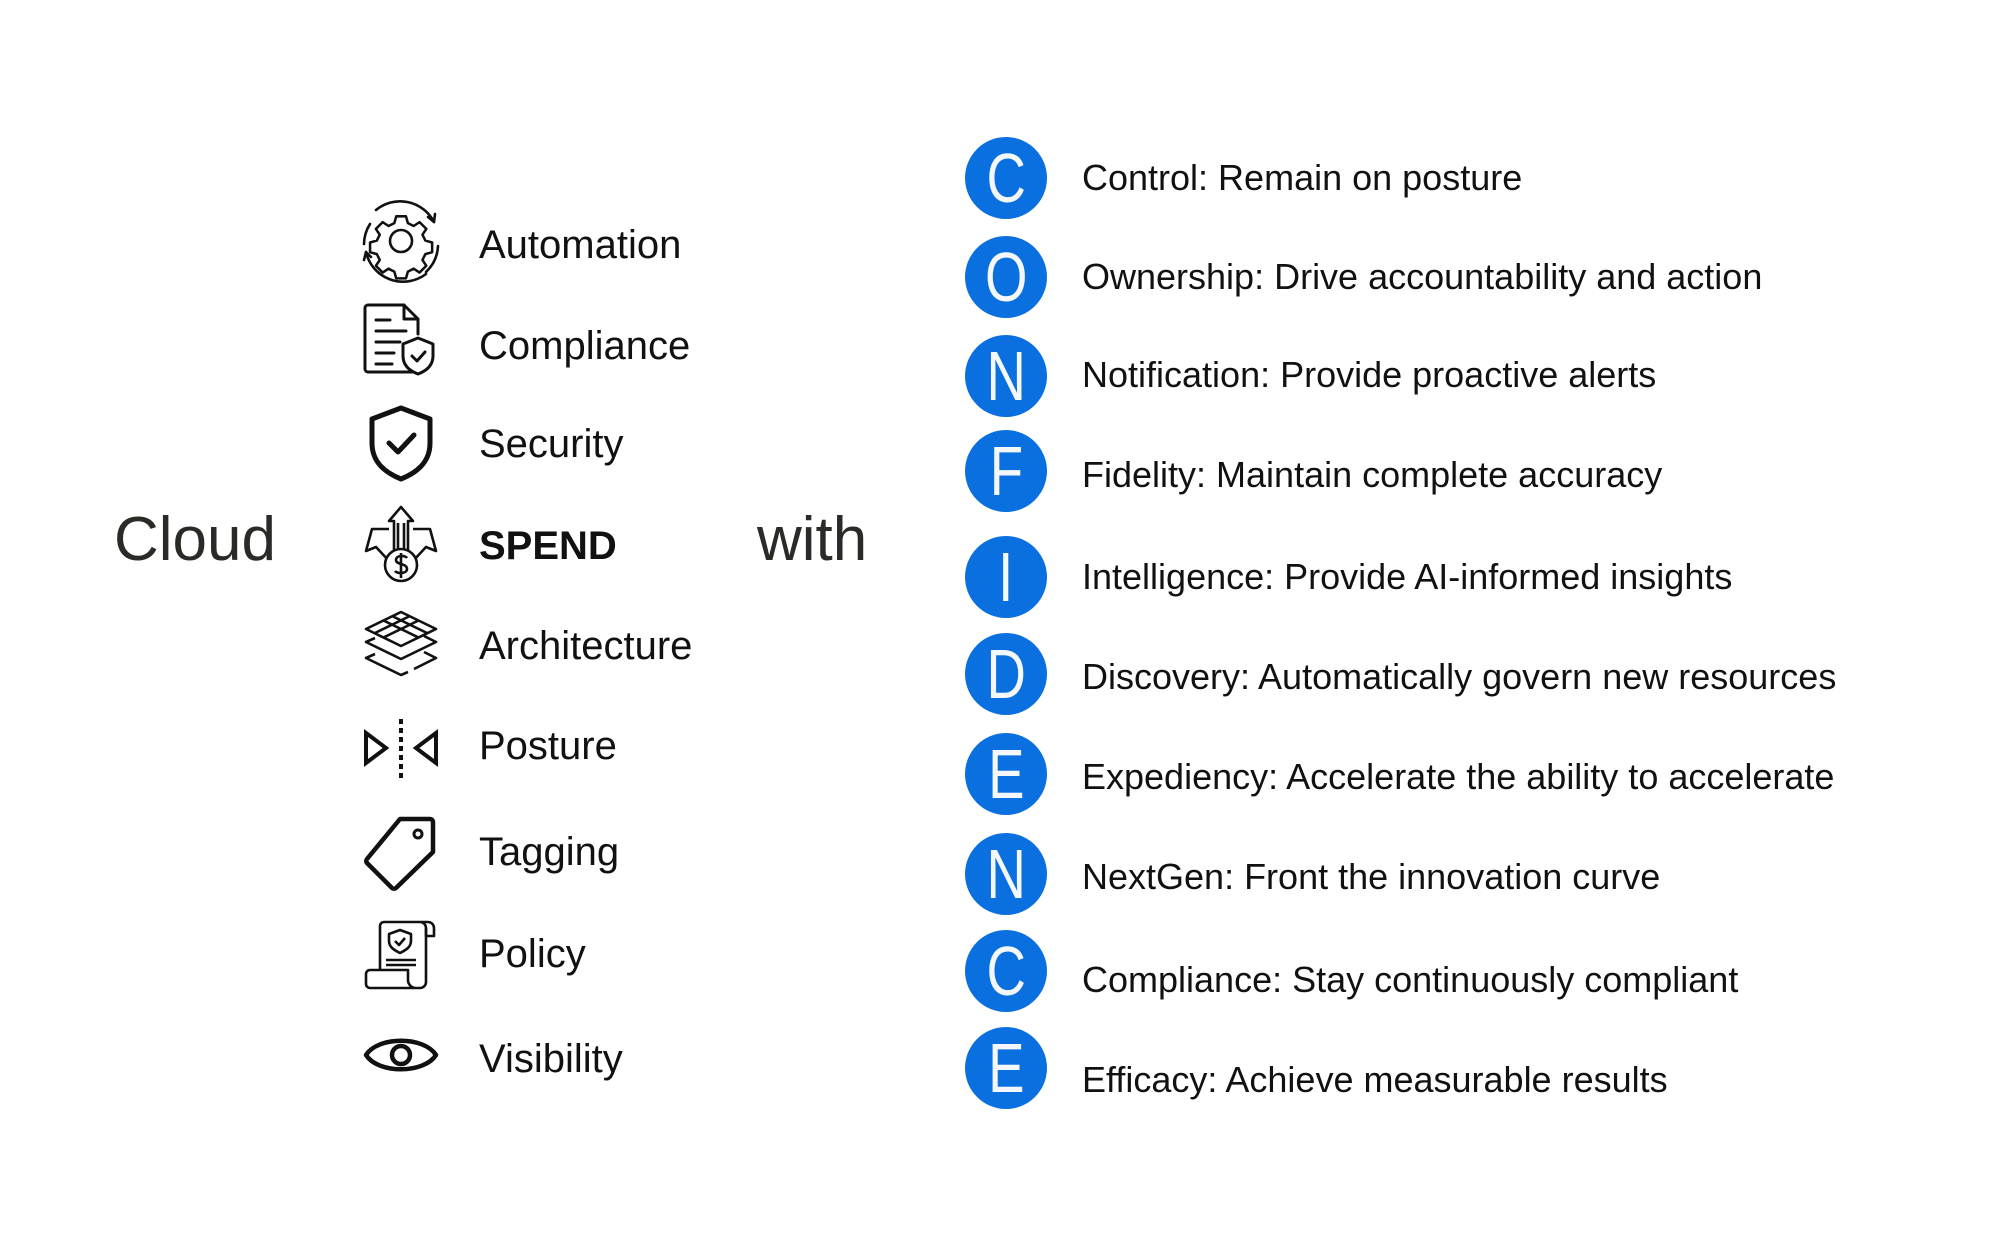  Describe the element at coordinates (586, 646) in the screenshot. I see `pillar-label-architecture: Architecture` at that location.